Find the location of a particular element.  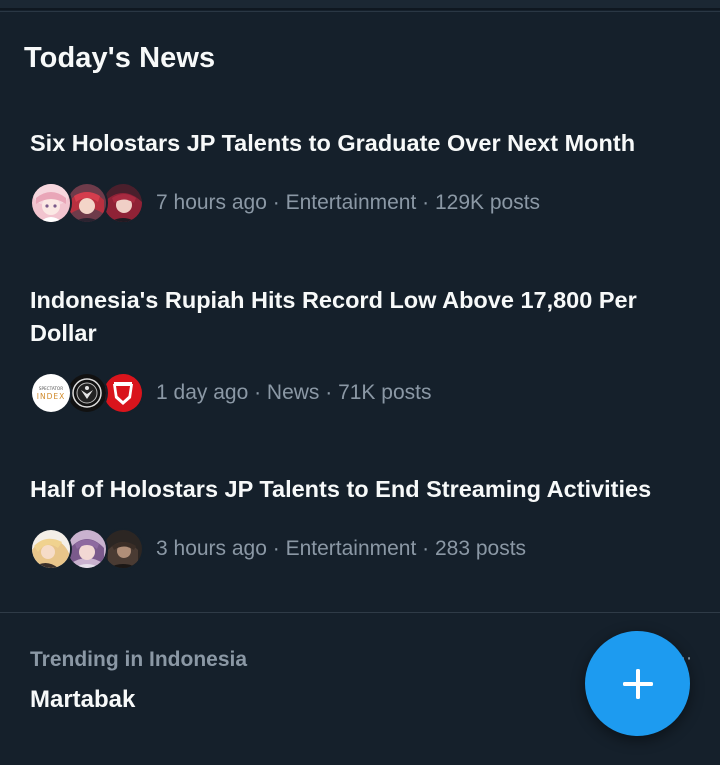

news-meta: 1 day ago · News · 71K posts is located at coordinates (294, 392).